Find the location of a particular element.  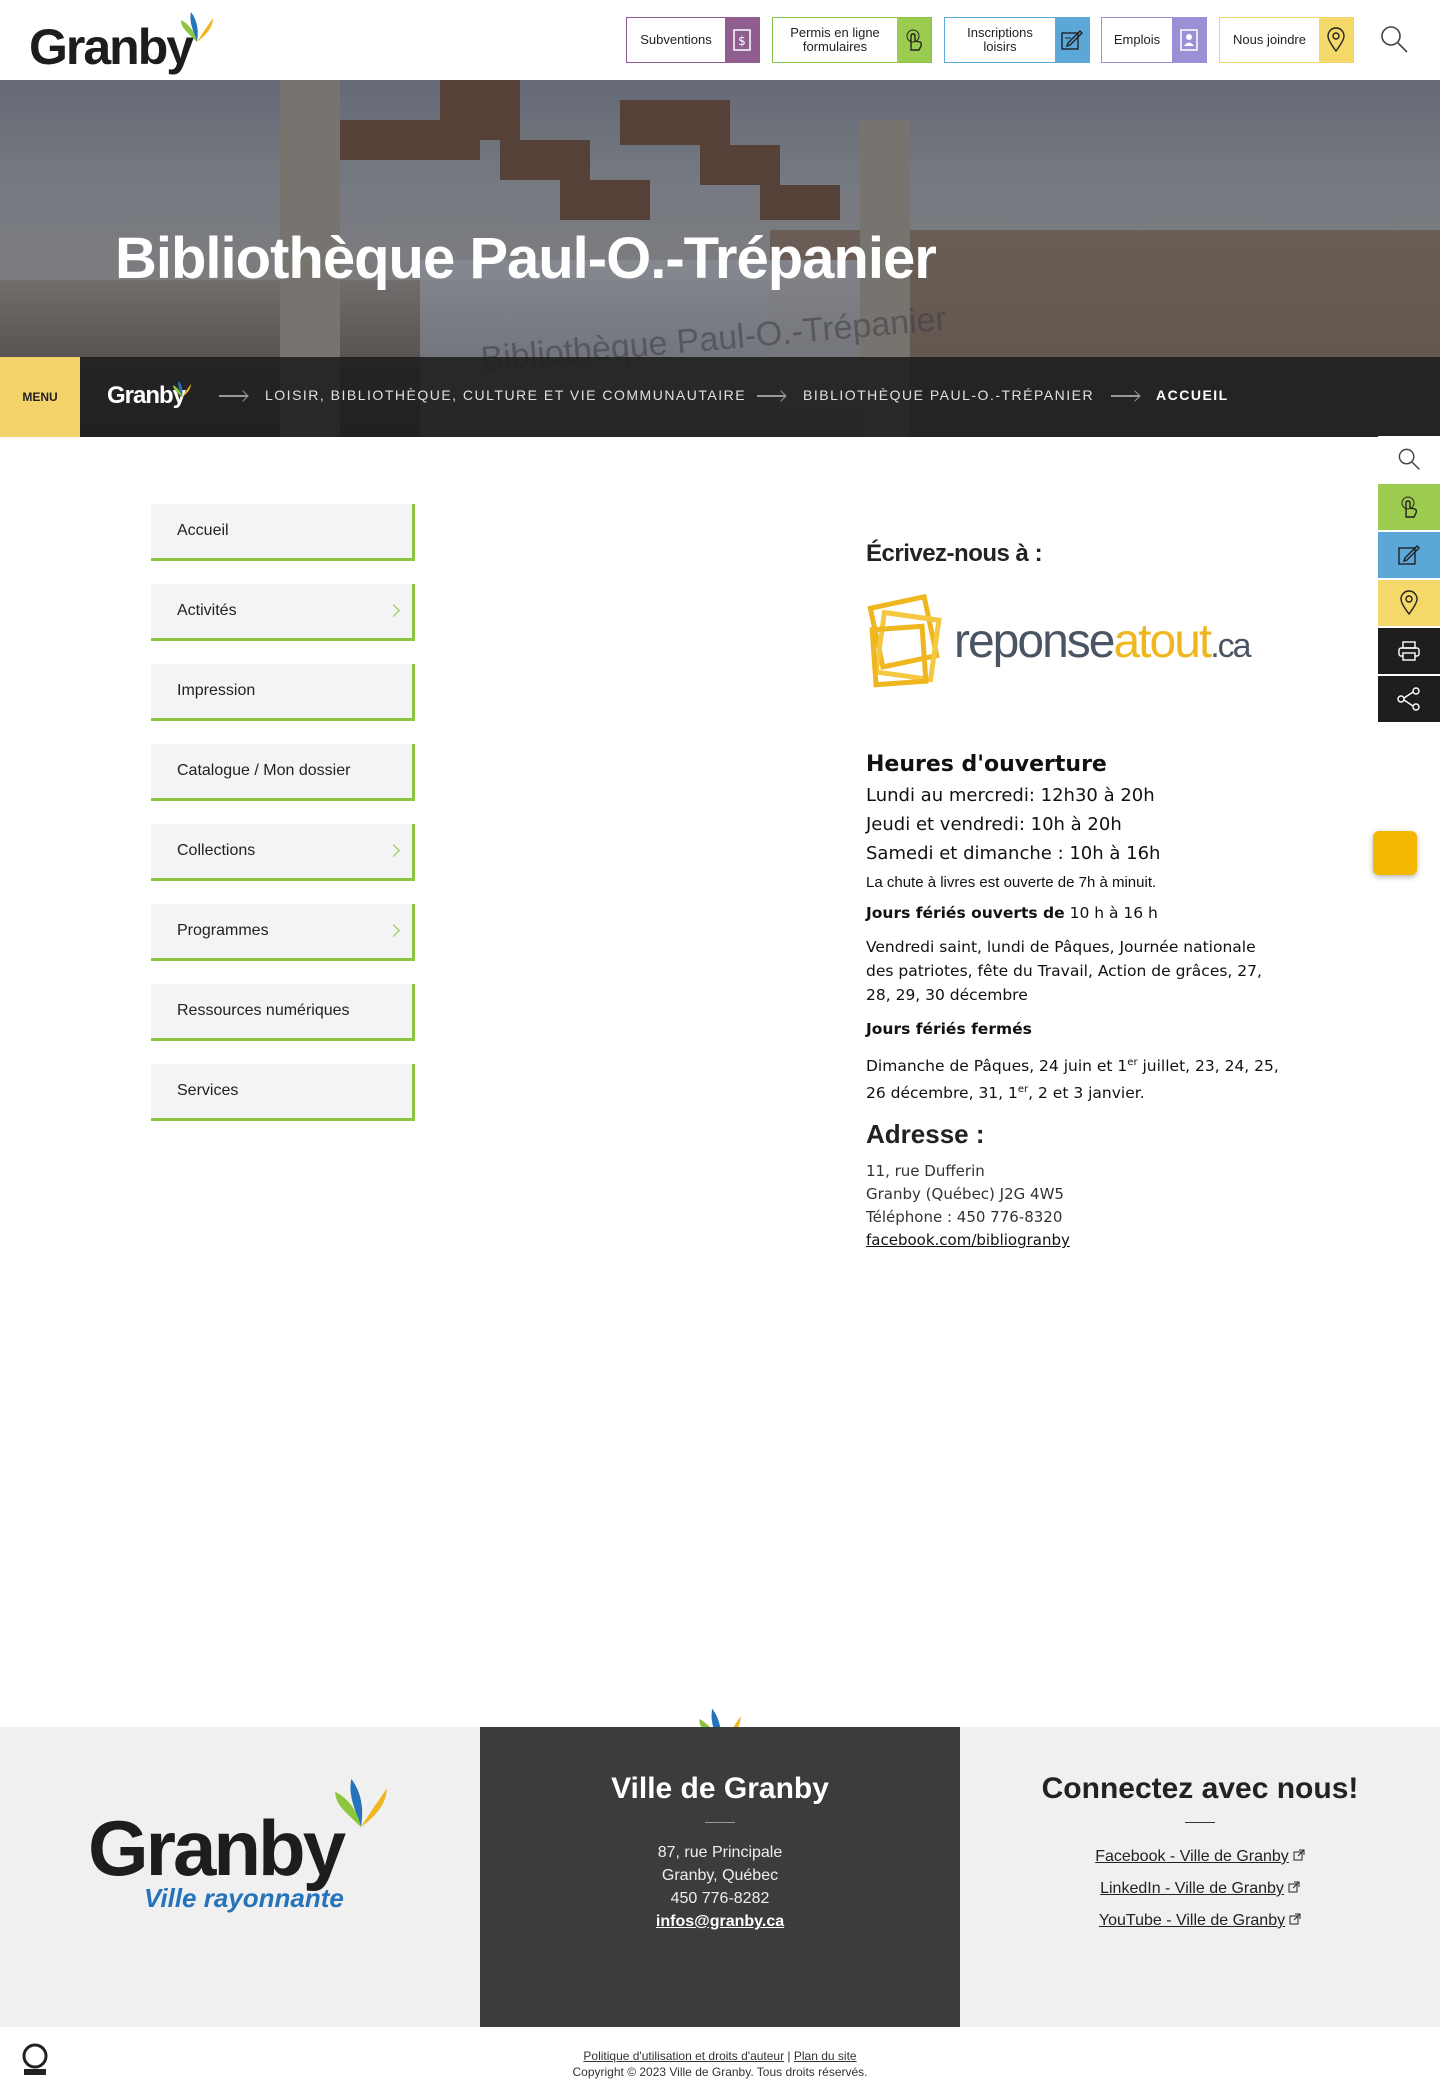

quick-link-label: Subventions is located at coordinates (676, 39).